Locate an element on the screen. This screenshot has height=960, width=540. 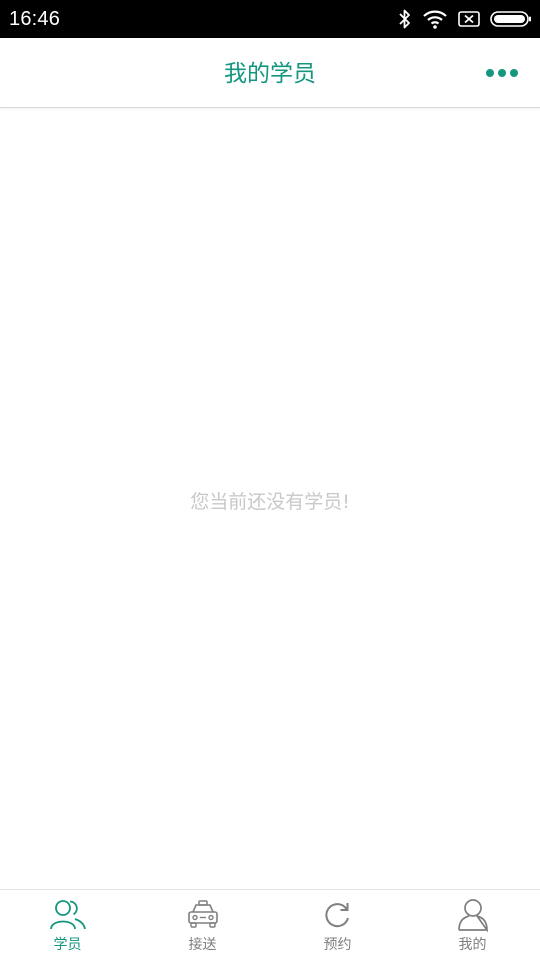
nav-label: 预约 is located at coordinates (337, 945).